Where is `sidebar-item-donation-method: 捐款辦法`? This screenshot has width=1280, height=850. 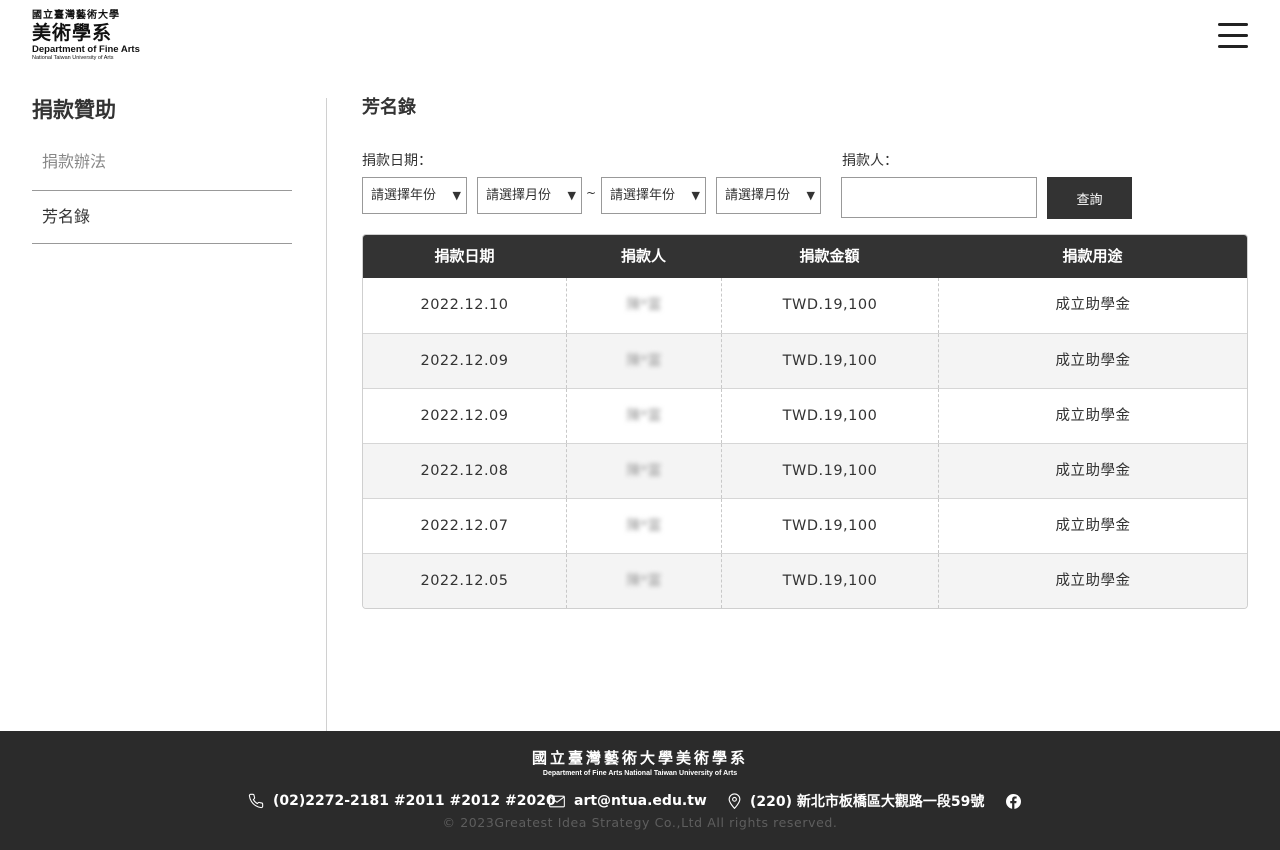
sidebar-item-donation-method: 捐款辦法 is located at coordinates (162, 168).